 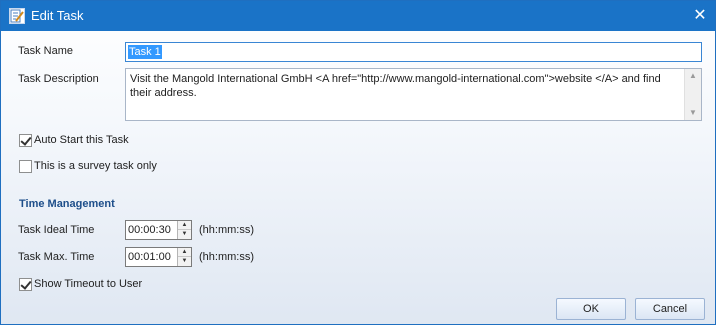 What do you see at coordinates (25, 284) in the screenshot?
I see `show-timeout-checkbox` at bounding box center [25, 284].